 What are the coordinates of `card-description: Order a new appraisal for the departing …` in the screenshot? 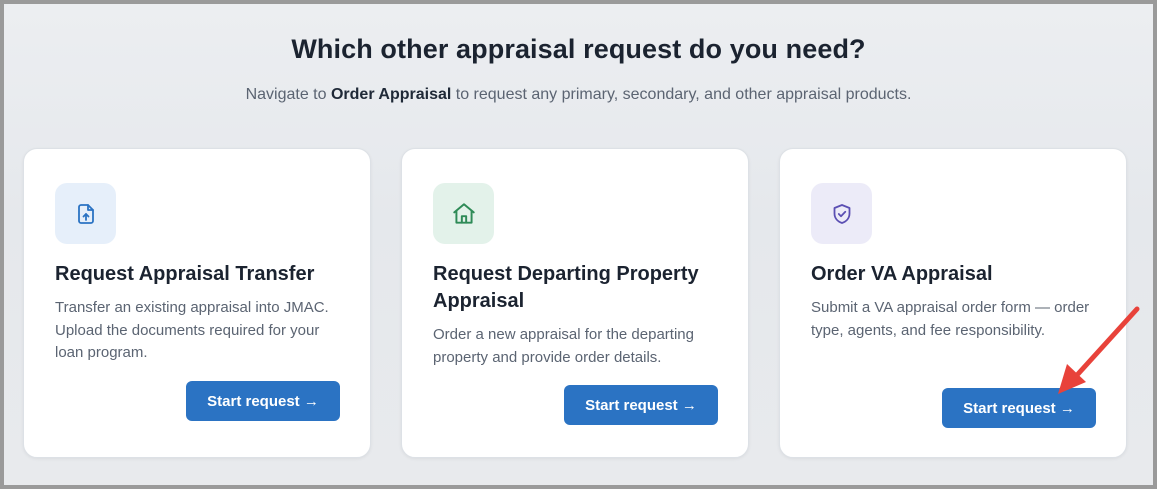 It's located at (563, 346).